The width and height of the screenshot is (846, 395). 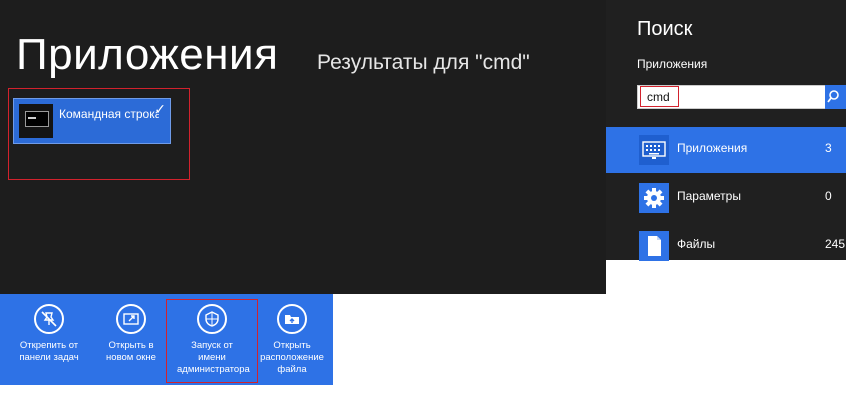 I want to click on search-result-settings: Параметры 0, so click(x=726, y=198).